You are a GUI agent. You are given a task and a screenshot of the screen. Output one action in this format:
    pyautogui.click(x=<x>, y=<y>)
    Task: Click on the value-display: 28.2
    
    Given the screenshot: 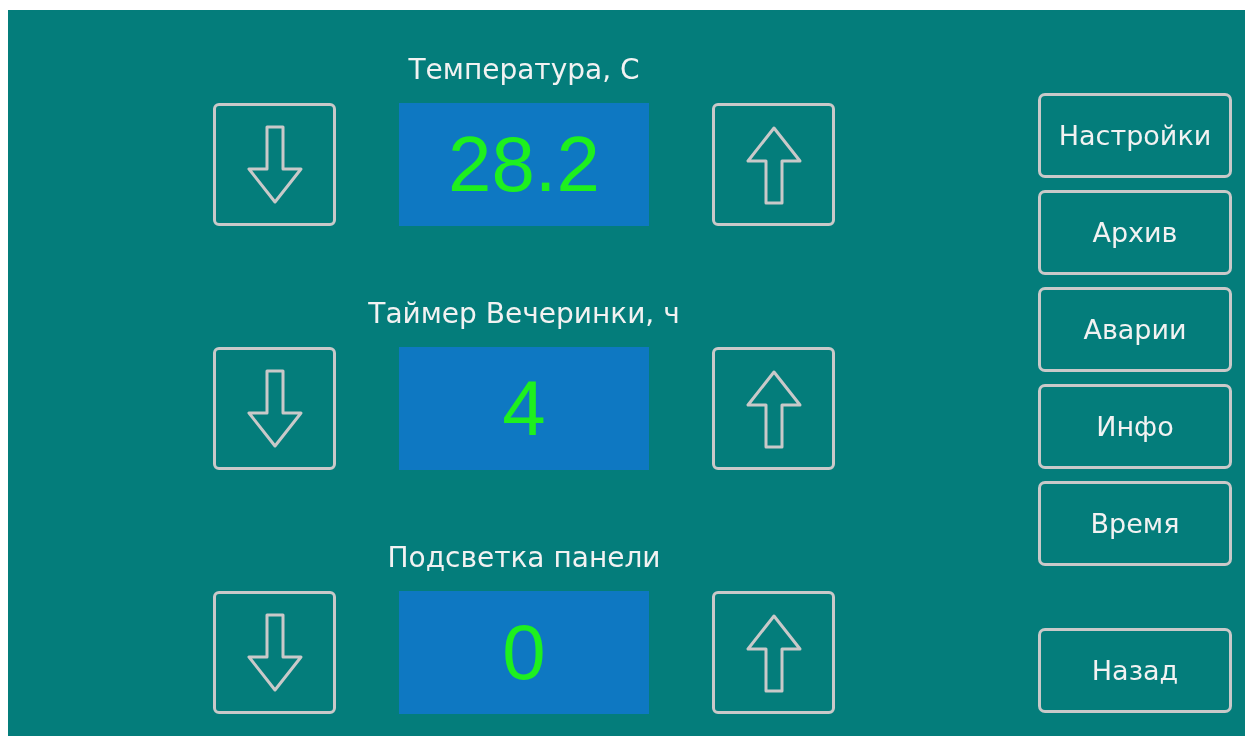 What is the action you would take?
    pyautogui.click(x=524, y=164)
    